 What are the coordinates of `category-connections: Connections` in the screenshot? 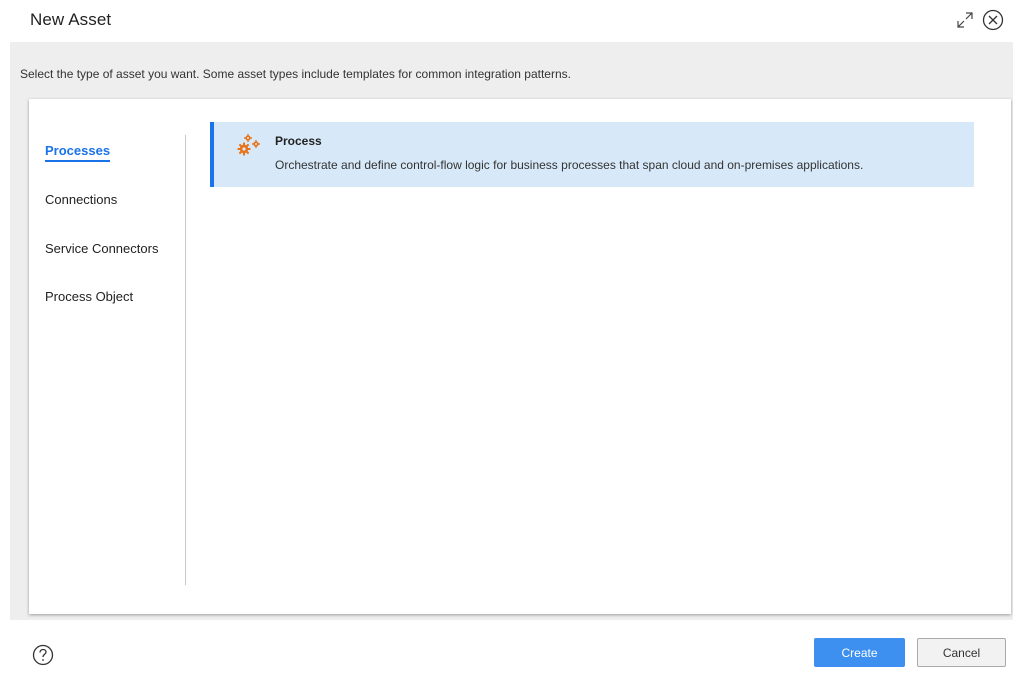 It's located at (81, 199).